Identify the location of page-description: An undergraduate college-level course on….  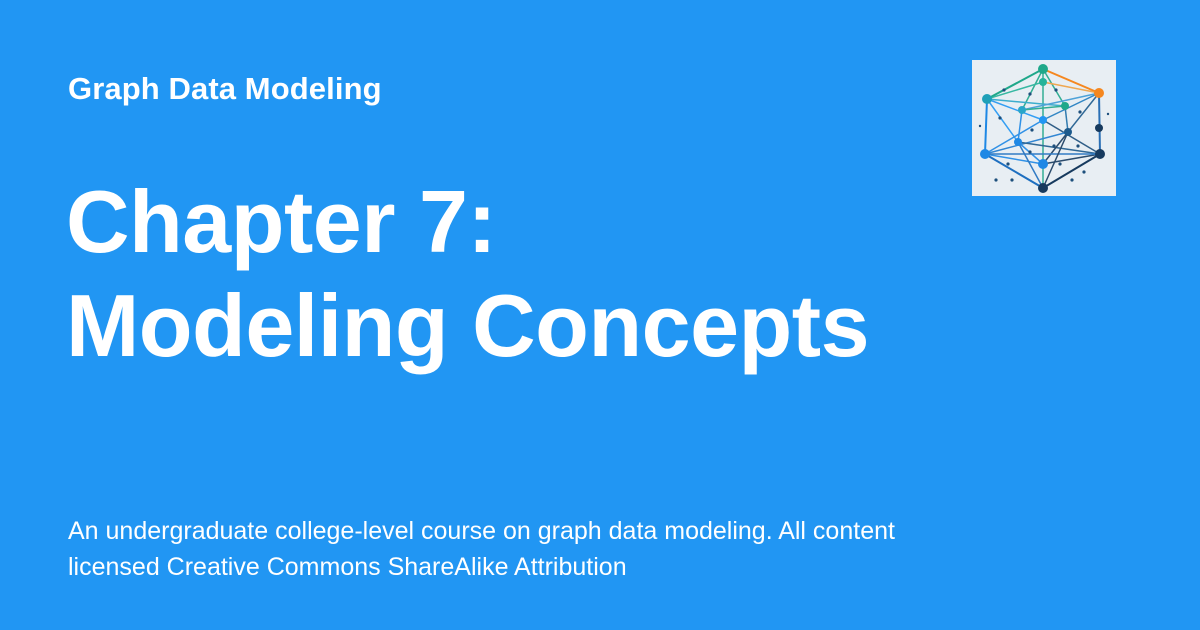
(481, 549).